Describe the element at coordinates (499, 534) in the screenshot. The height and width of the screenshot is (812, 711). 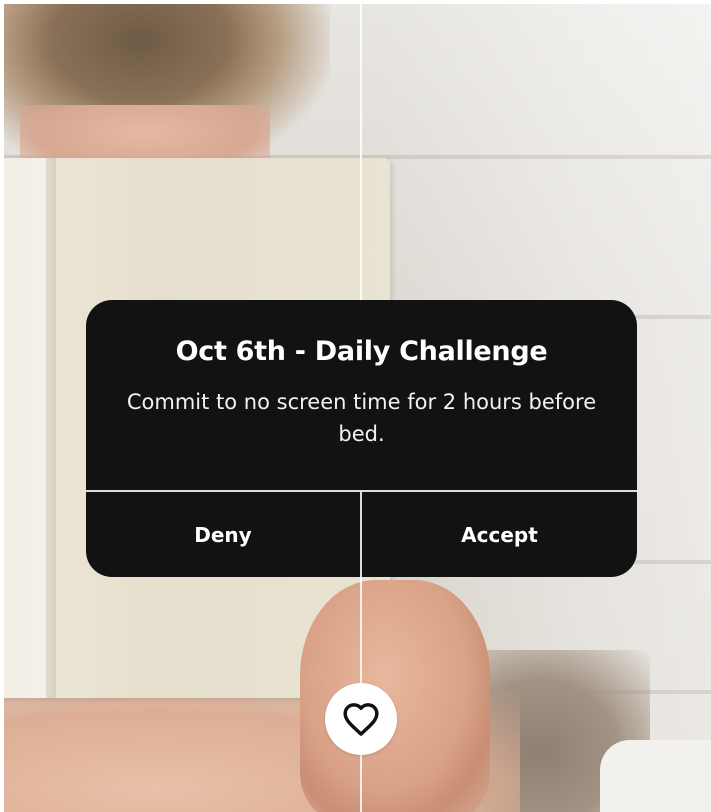
I see `accept-button: Accept` at that location.